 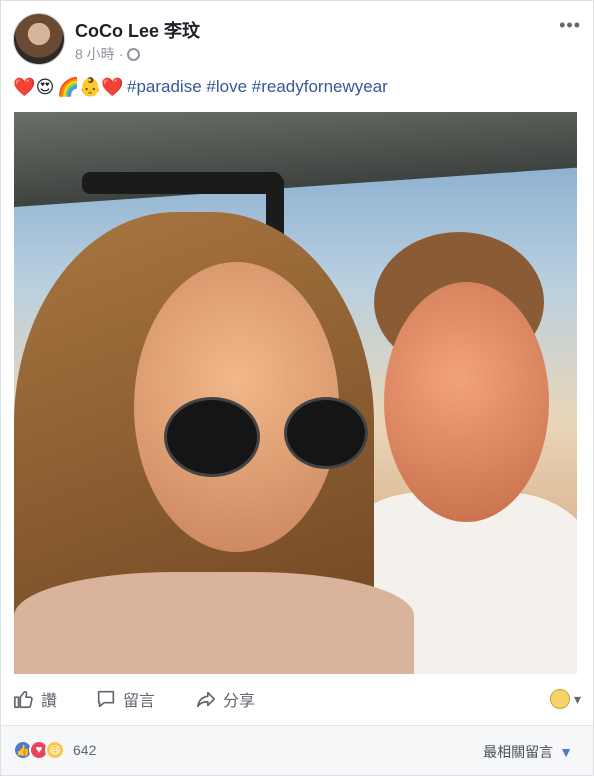 I want to click on reaction-summary: 👍 ♥ 😆 642, so click(x=54, y=750).